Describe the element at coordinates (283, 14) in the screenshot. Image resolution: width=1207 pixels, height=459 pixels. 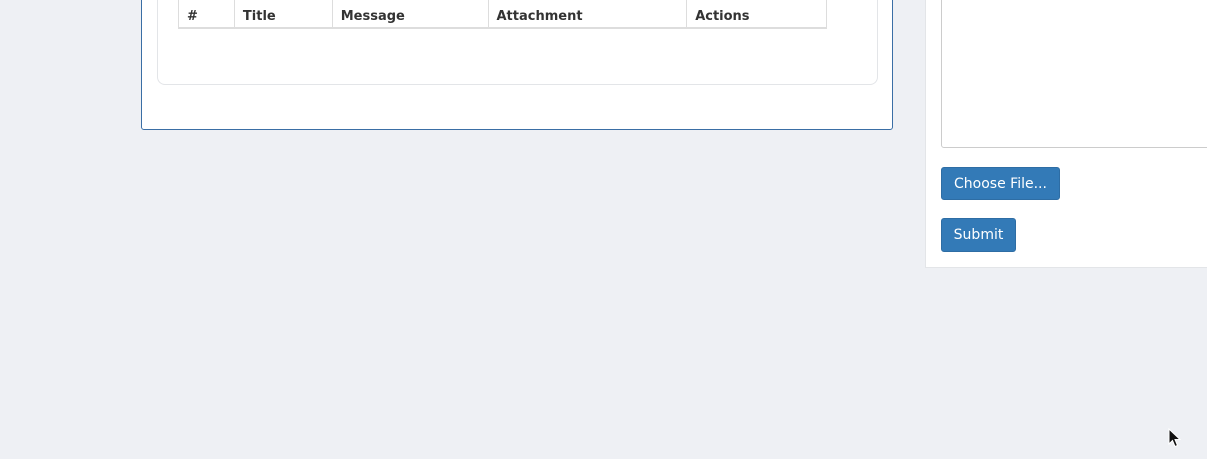
I see `column-header-title: Title` at that location.